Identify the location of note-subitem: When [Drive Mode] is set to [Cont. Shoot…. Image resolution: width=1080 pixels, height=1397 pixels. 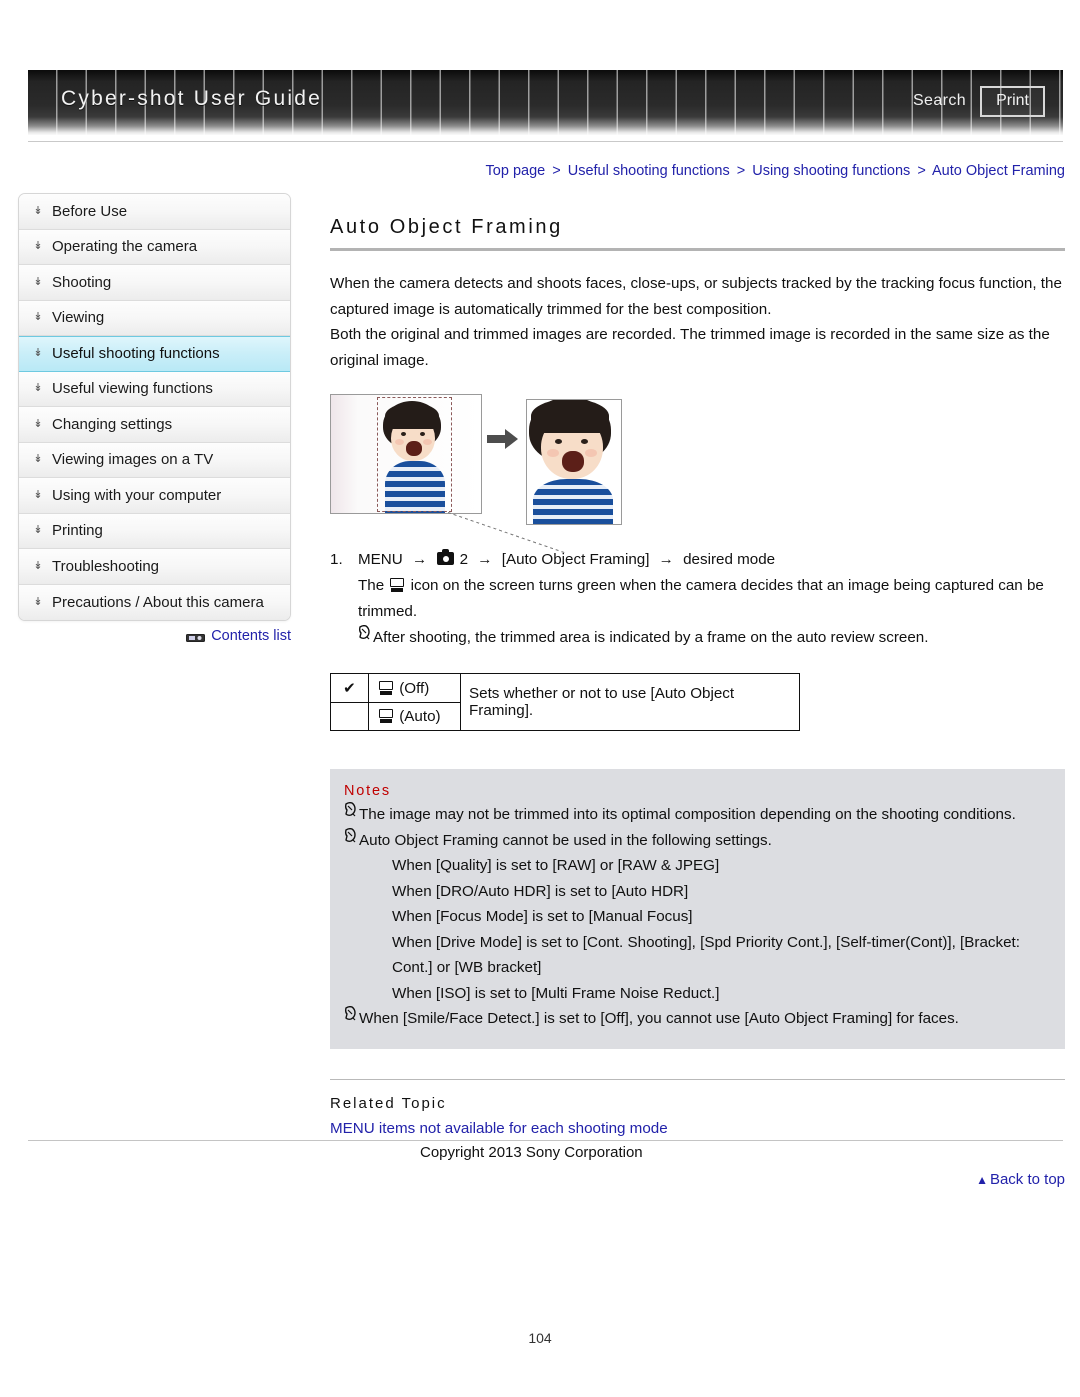
(706, 955).